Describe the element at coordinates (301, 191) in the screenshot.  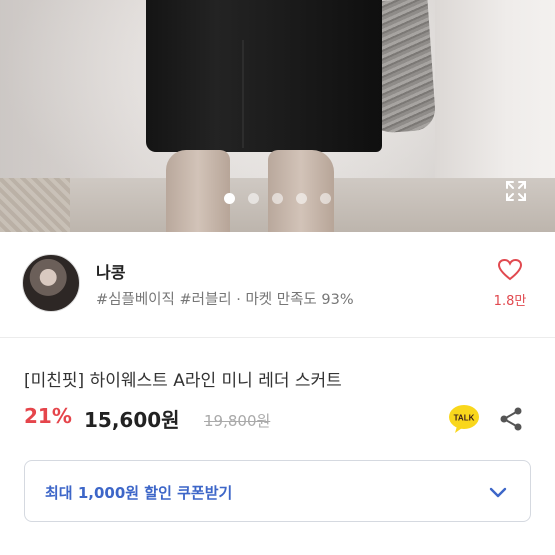
I see `image-leg-right` at that location.